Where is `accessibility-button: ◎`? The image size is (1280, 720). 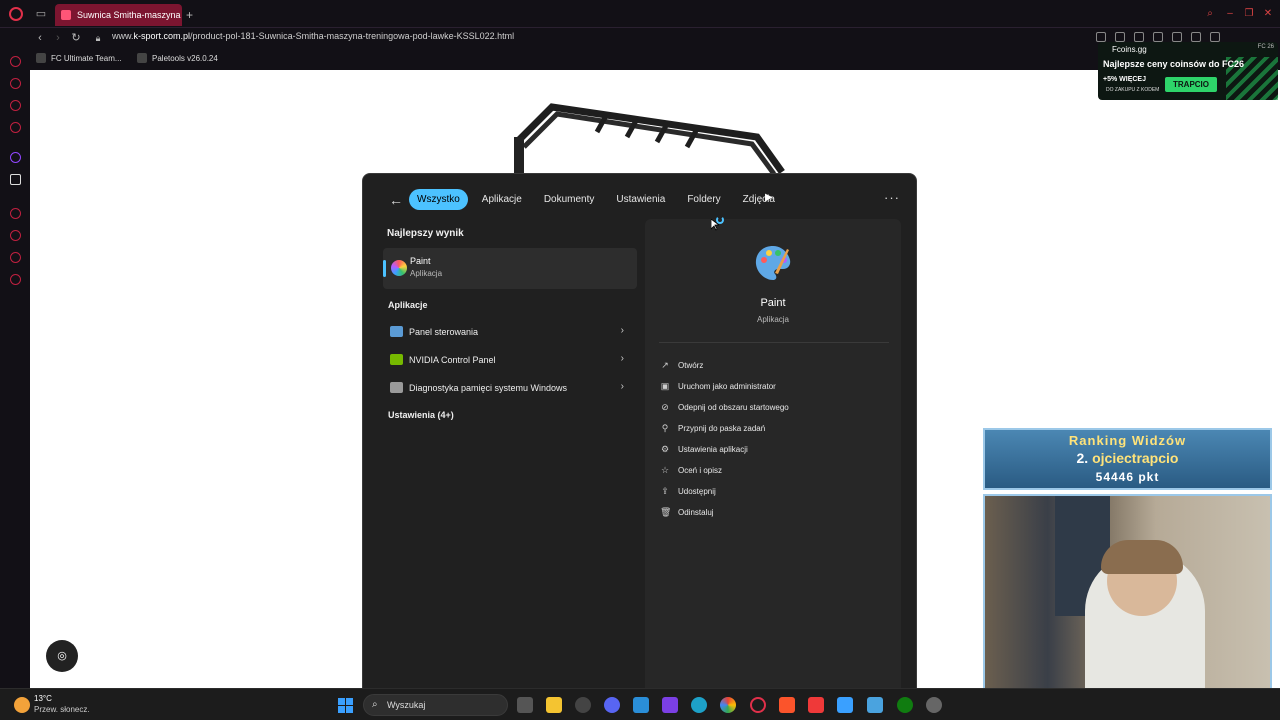
accessibility-button: ◎ is located at coordinates (62, 656).